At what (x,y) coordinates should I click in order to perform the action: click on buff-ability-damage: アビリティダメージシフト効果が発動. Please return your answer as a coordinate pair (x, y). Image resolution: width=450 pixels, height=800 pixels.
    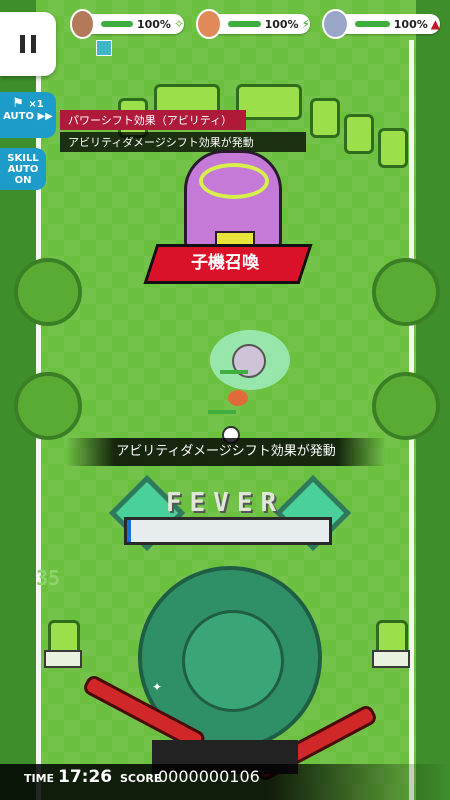
    Looking at the image, I should click on (183, 142).